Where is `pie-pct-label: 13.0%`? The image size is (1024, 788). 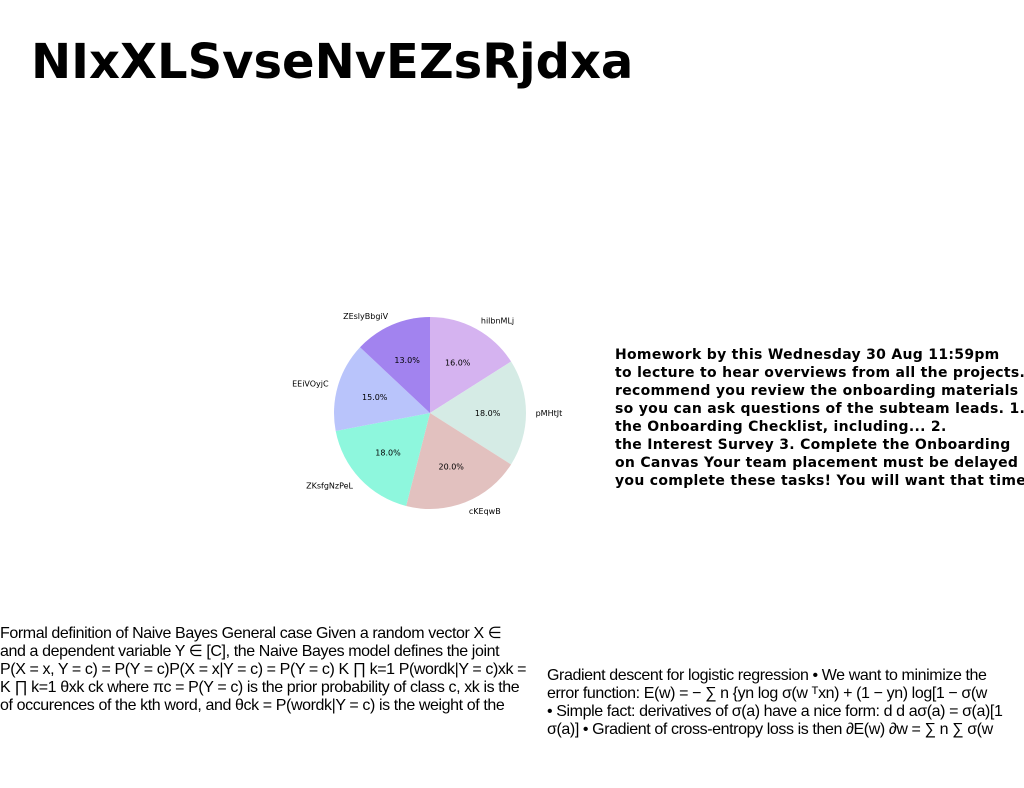
pie-pct-label: 13.0% is located at coordinates (407, 360).